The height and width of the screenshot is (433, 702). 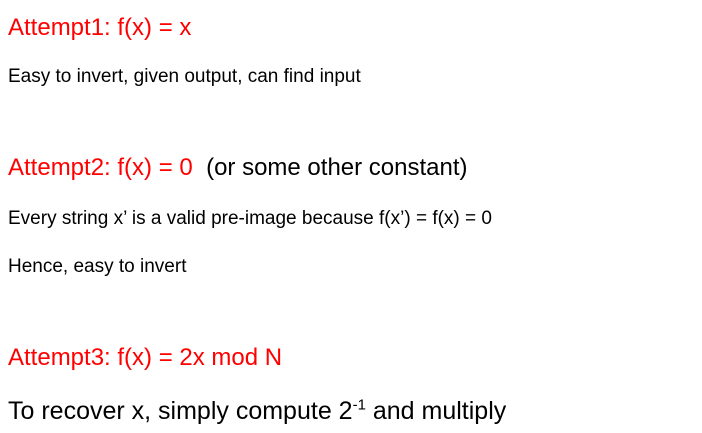 What do you see at coordinates (359, 405) in the screenshot?
I see `attempt3-exponent: -1` at bounding box center [359, 405].